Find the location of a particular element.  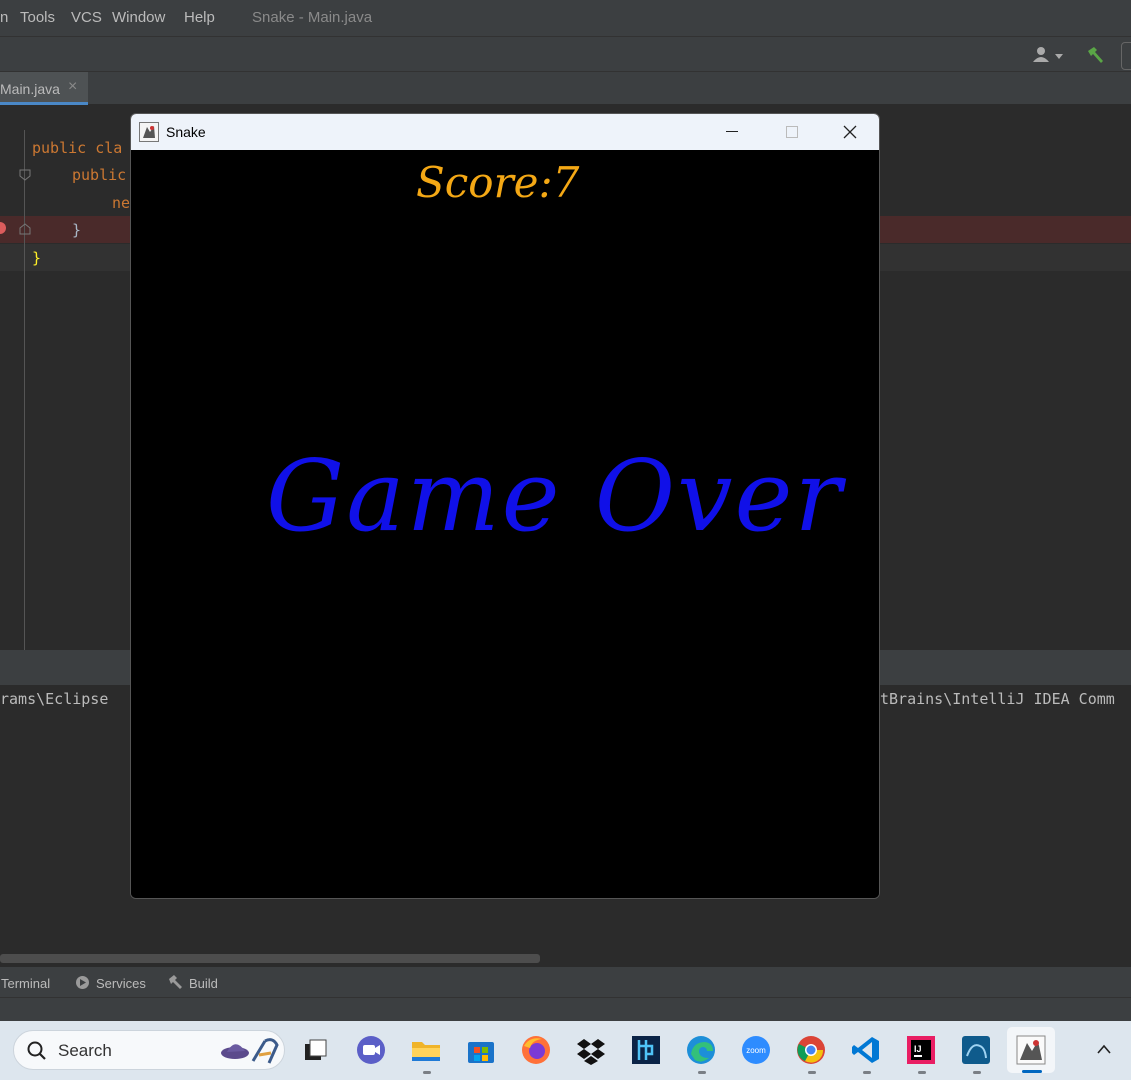

console-output-right: tBrains\IntelliJ IDEA Comm is located at coordinates (997, 699).